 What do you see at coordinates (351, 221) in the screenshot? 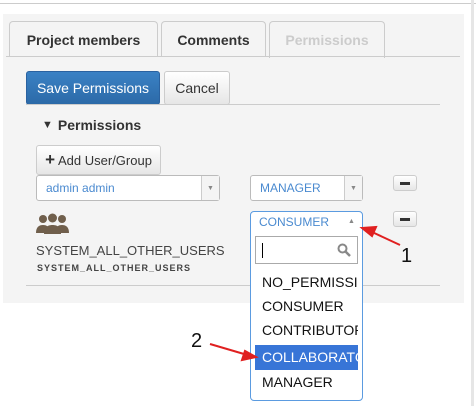
I see `chevron-up-icon: ▲` at bounding box center [351, 221].